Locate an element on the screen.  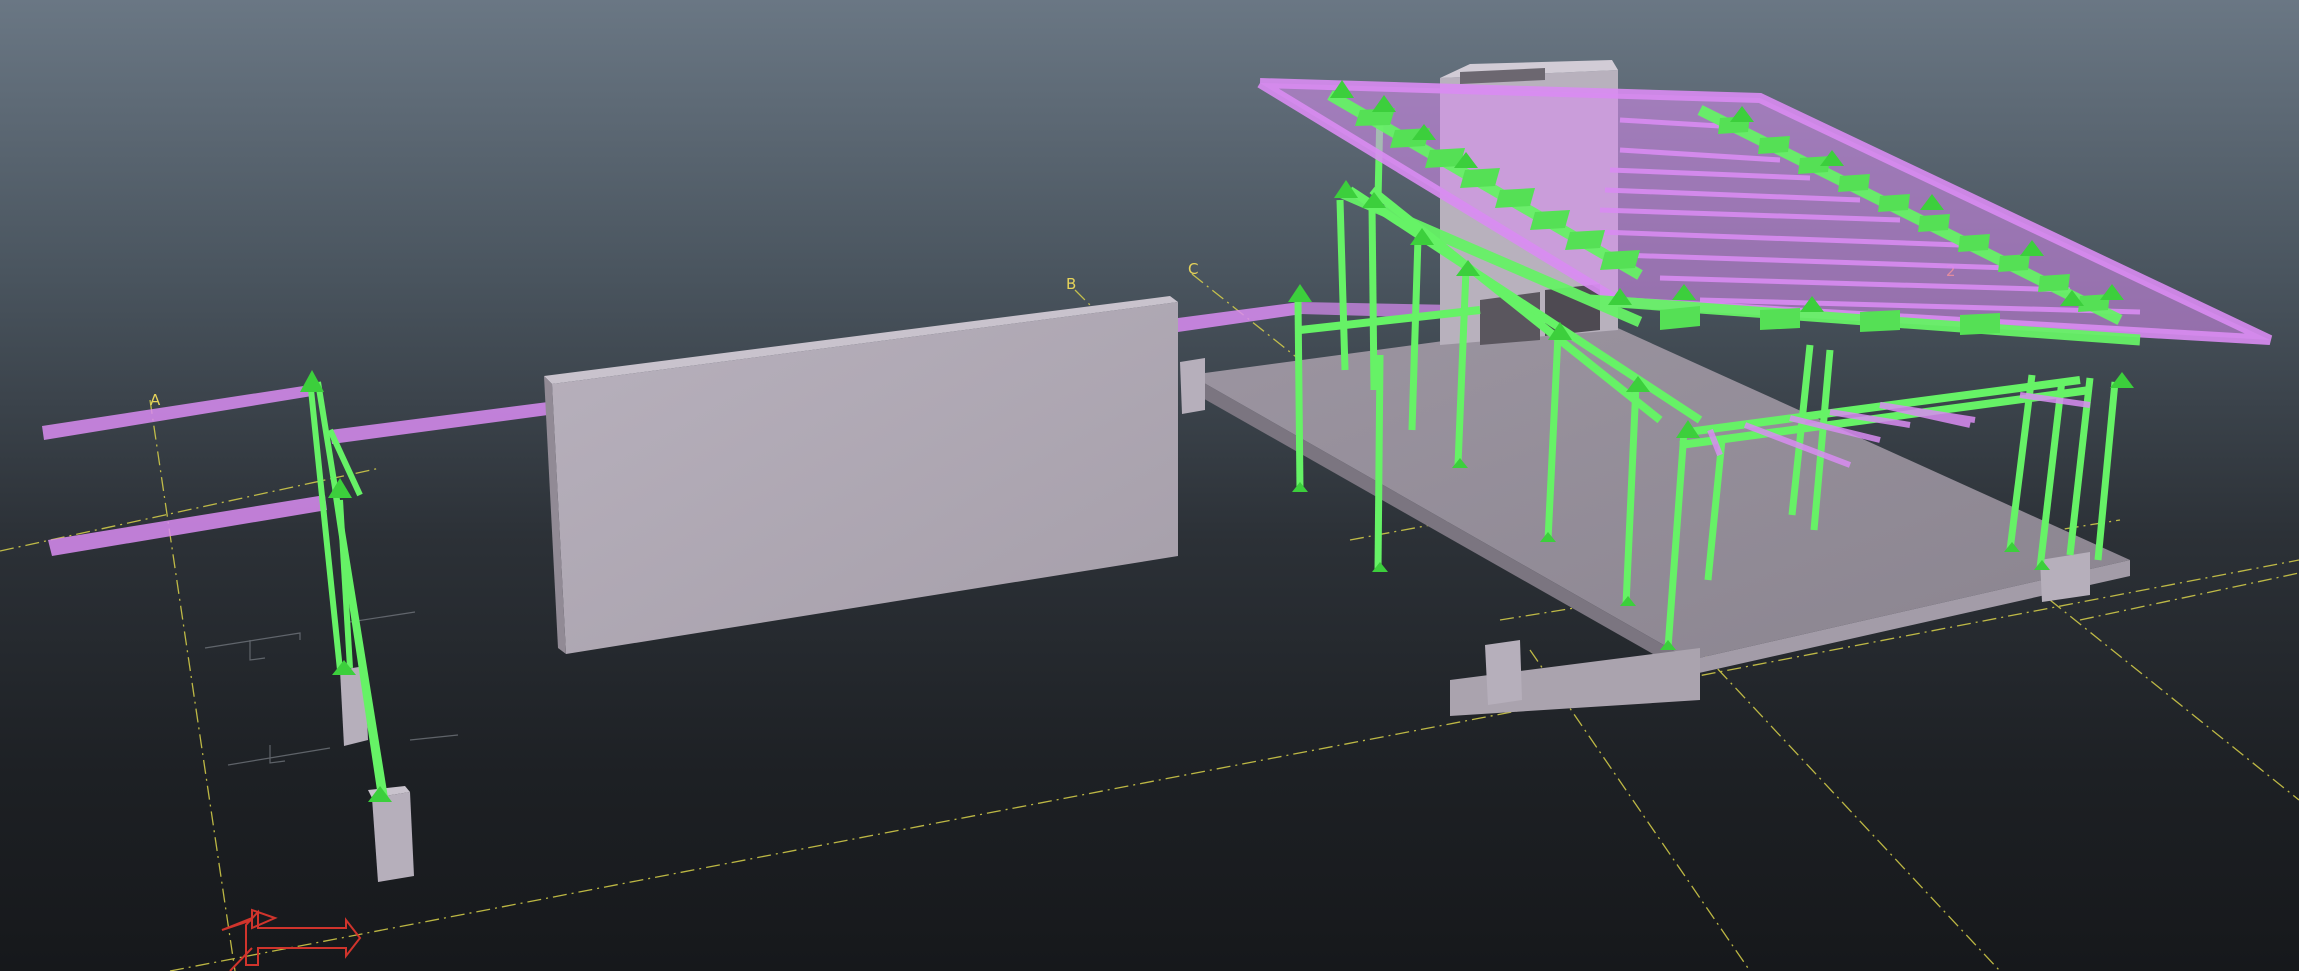
purple-beam-wall-to-building is located at coordinates (1240, 317).